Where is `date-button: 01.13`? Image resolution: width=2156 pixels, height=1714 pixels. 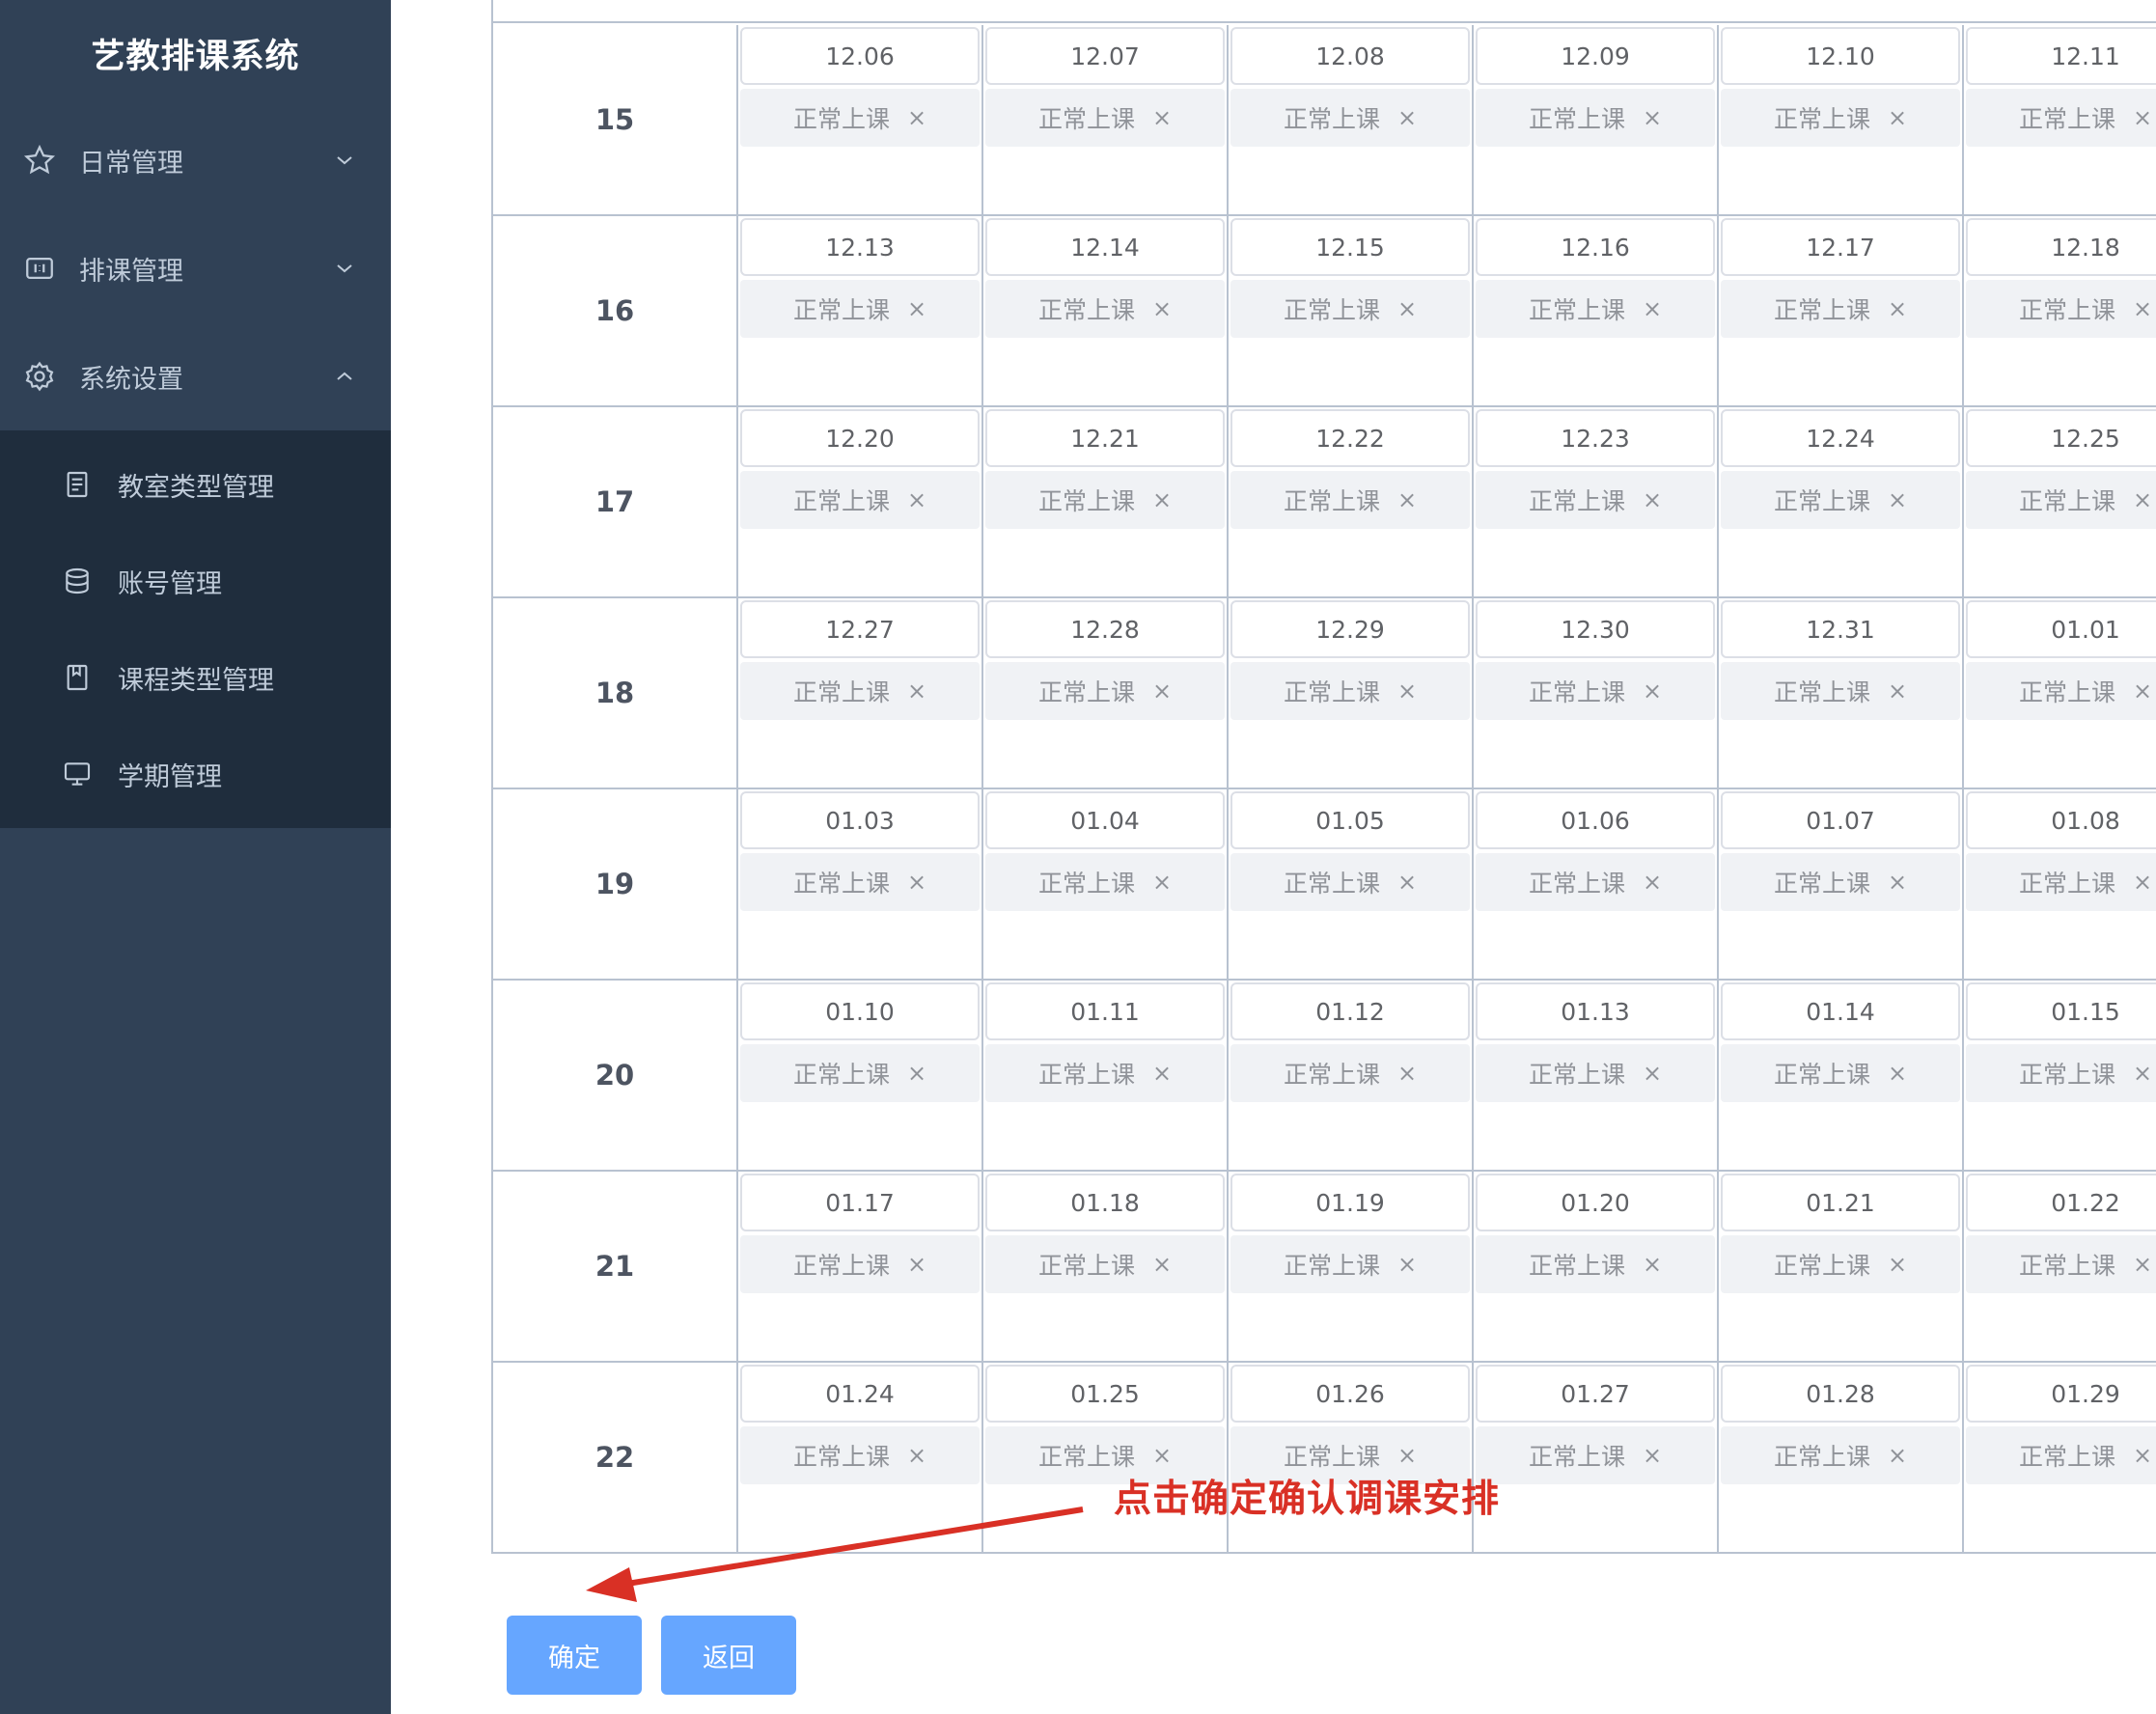
date-button: 01.13 is located at coordinates (1595, 1011).